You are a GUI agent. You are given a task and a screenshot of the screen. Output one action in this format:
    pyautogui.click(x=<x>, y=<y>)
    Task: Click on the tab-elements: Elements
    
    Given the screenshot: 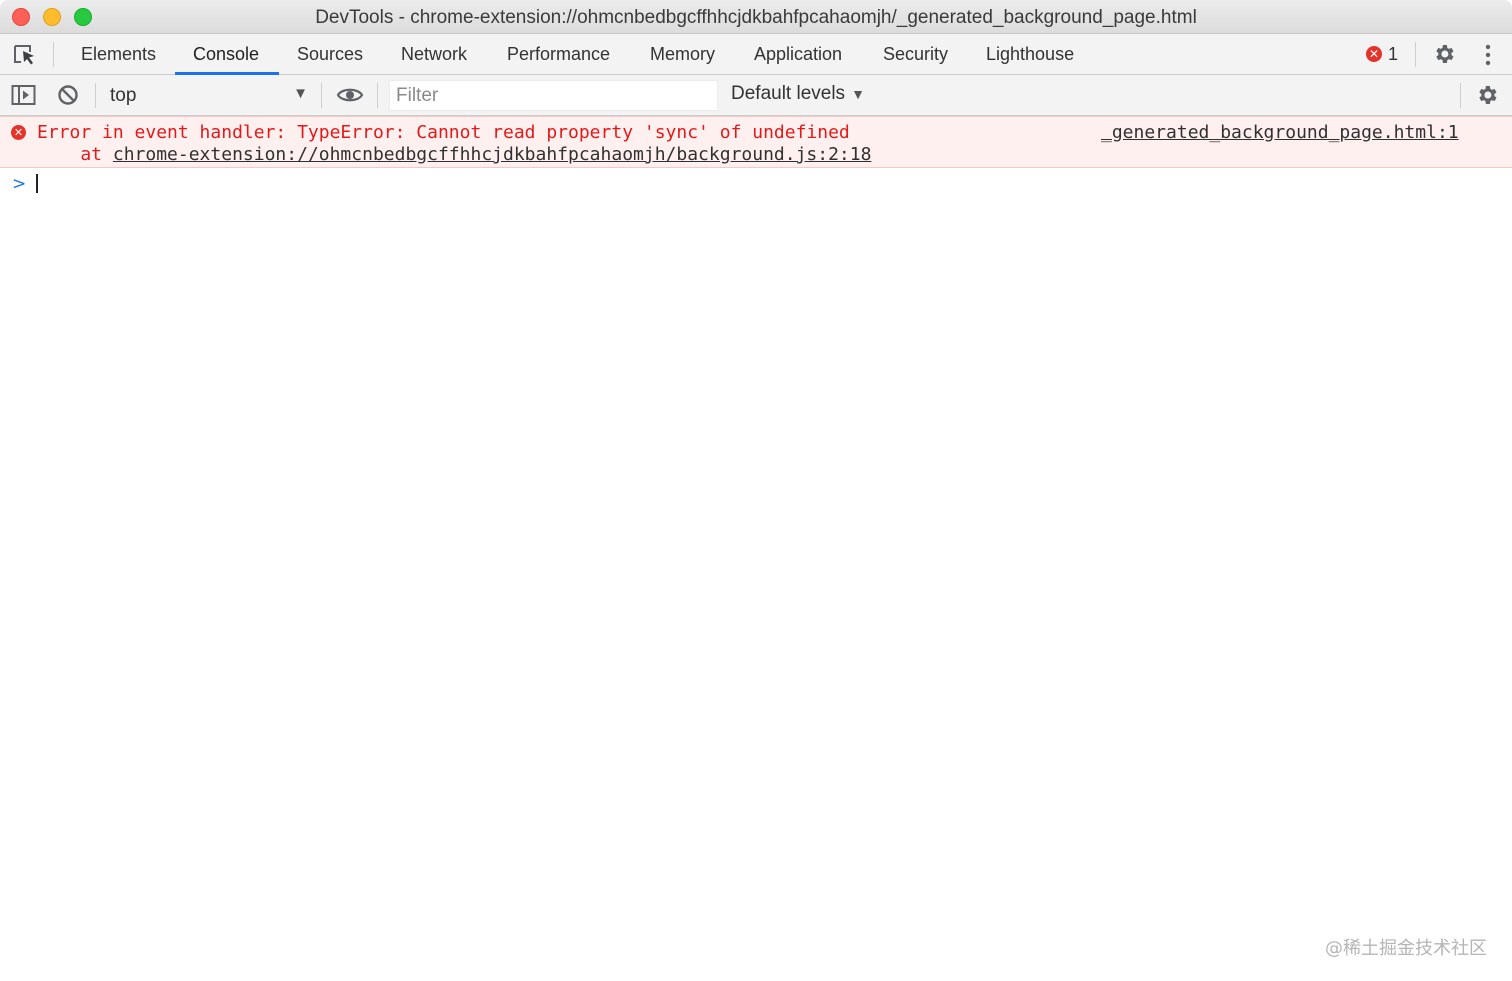 What is the action you would take?
    pyautogui.click(x=118, y=54)
    